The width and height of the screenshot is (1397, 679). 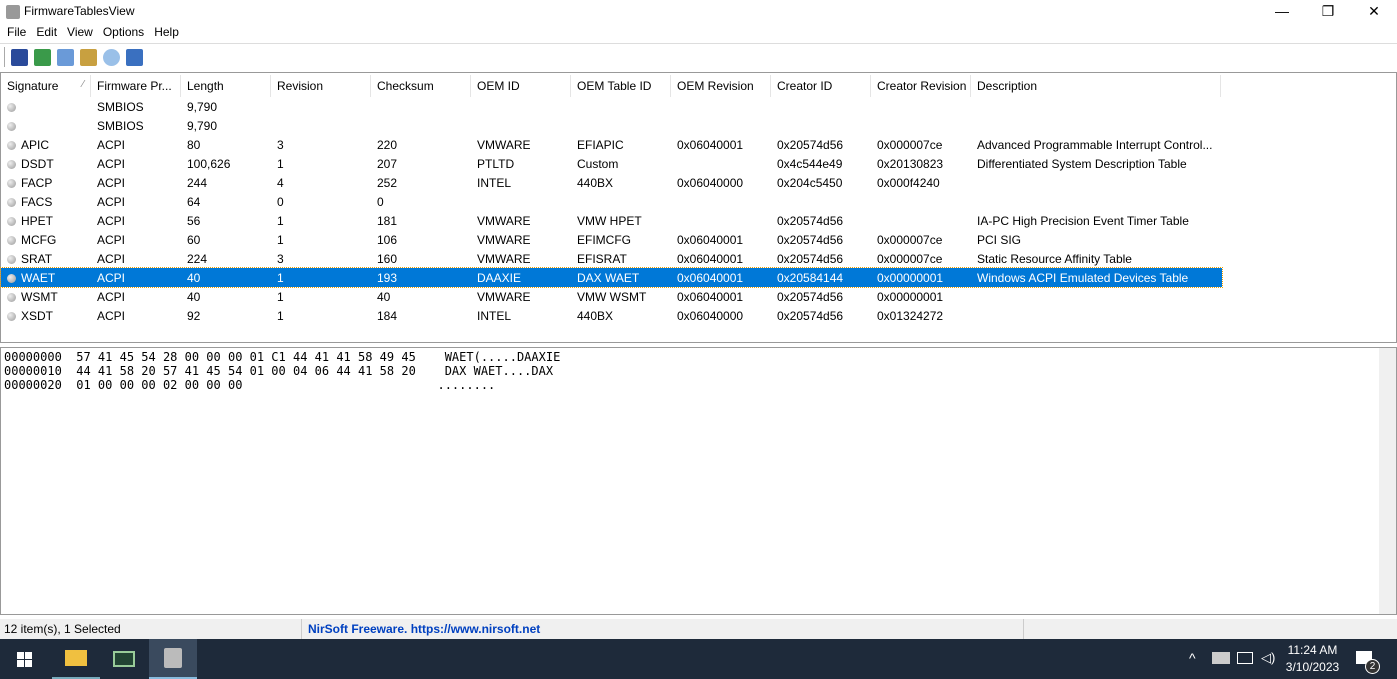 I want to click on show-hidden-icons-chevron: ^, so click(x=1192, y=658).